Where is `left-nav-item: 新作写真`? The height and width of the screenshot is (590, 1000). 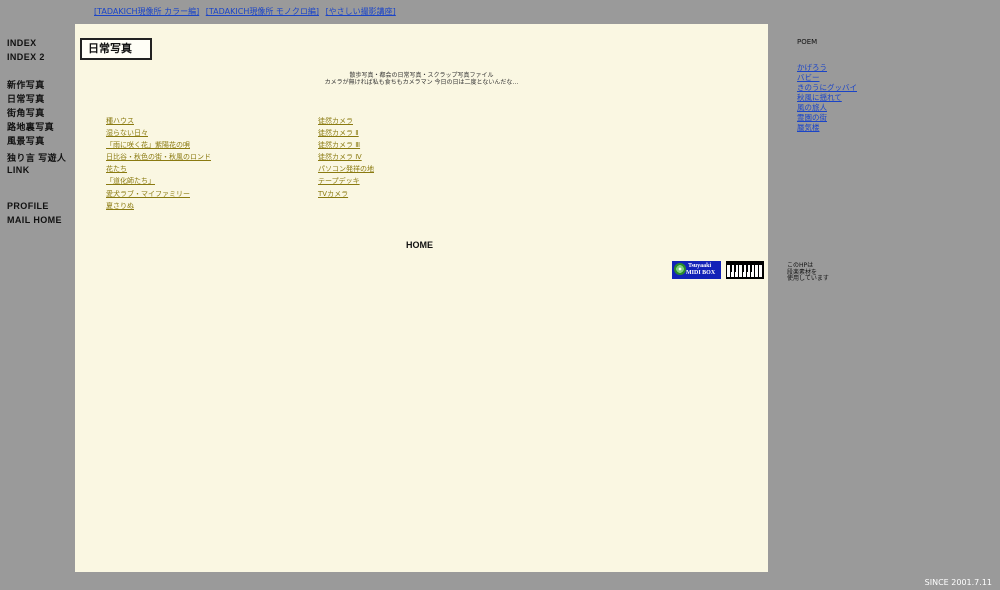 left-nav-item: 新作写真 is located at coordinates (26, 84).